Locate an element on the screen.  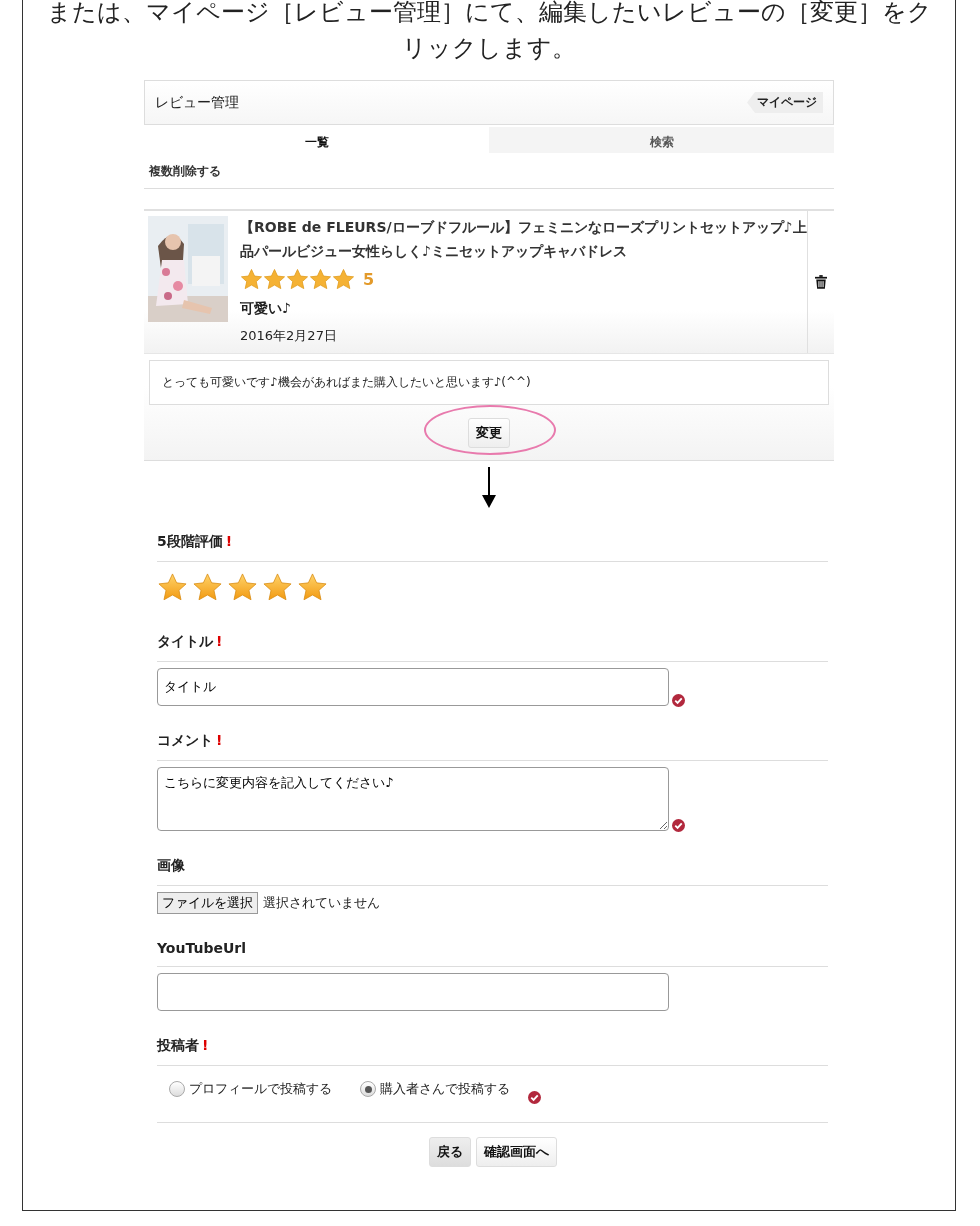
down-arrow is located at coordinates (489, 488).